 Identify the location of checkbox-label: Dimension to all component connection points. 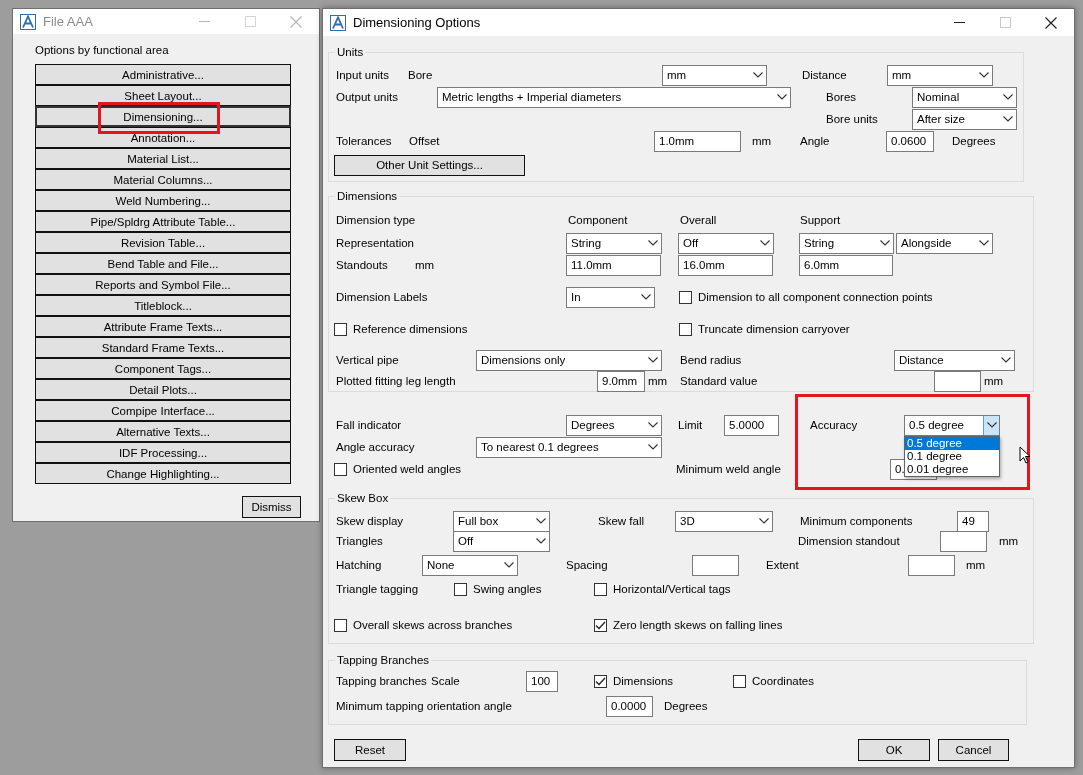
(815, 297).